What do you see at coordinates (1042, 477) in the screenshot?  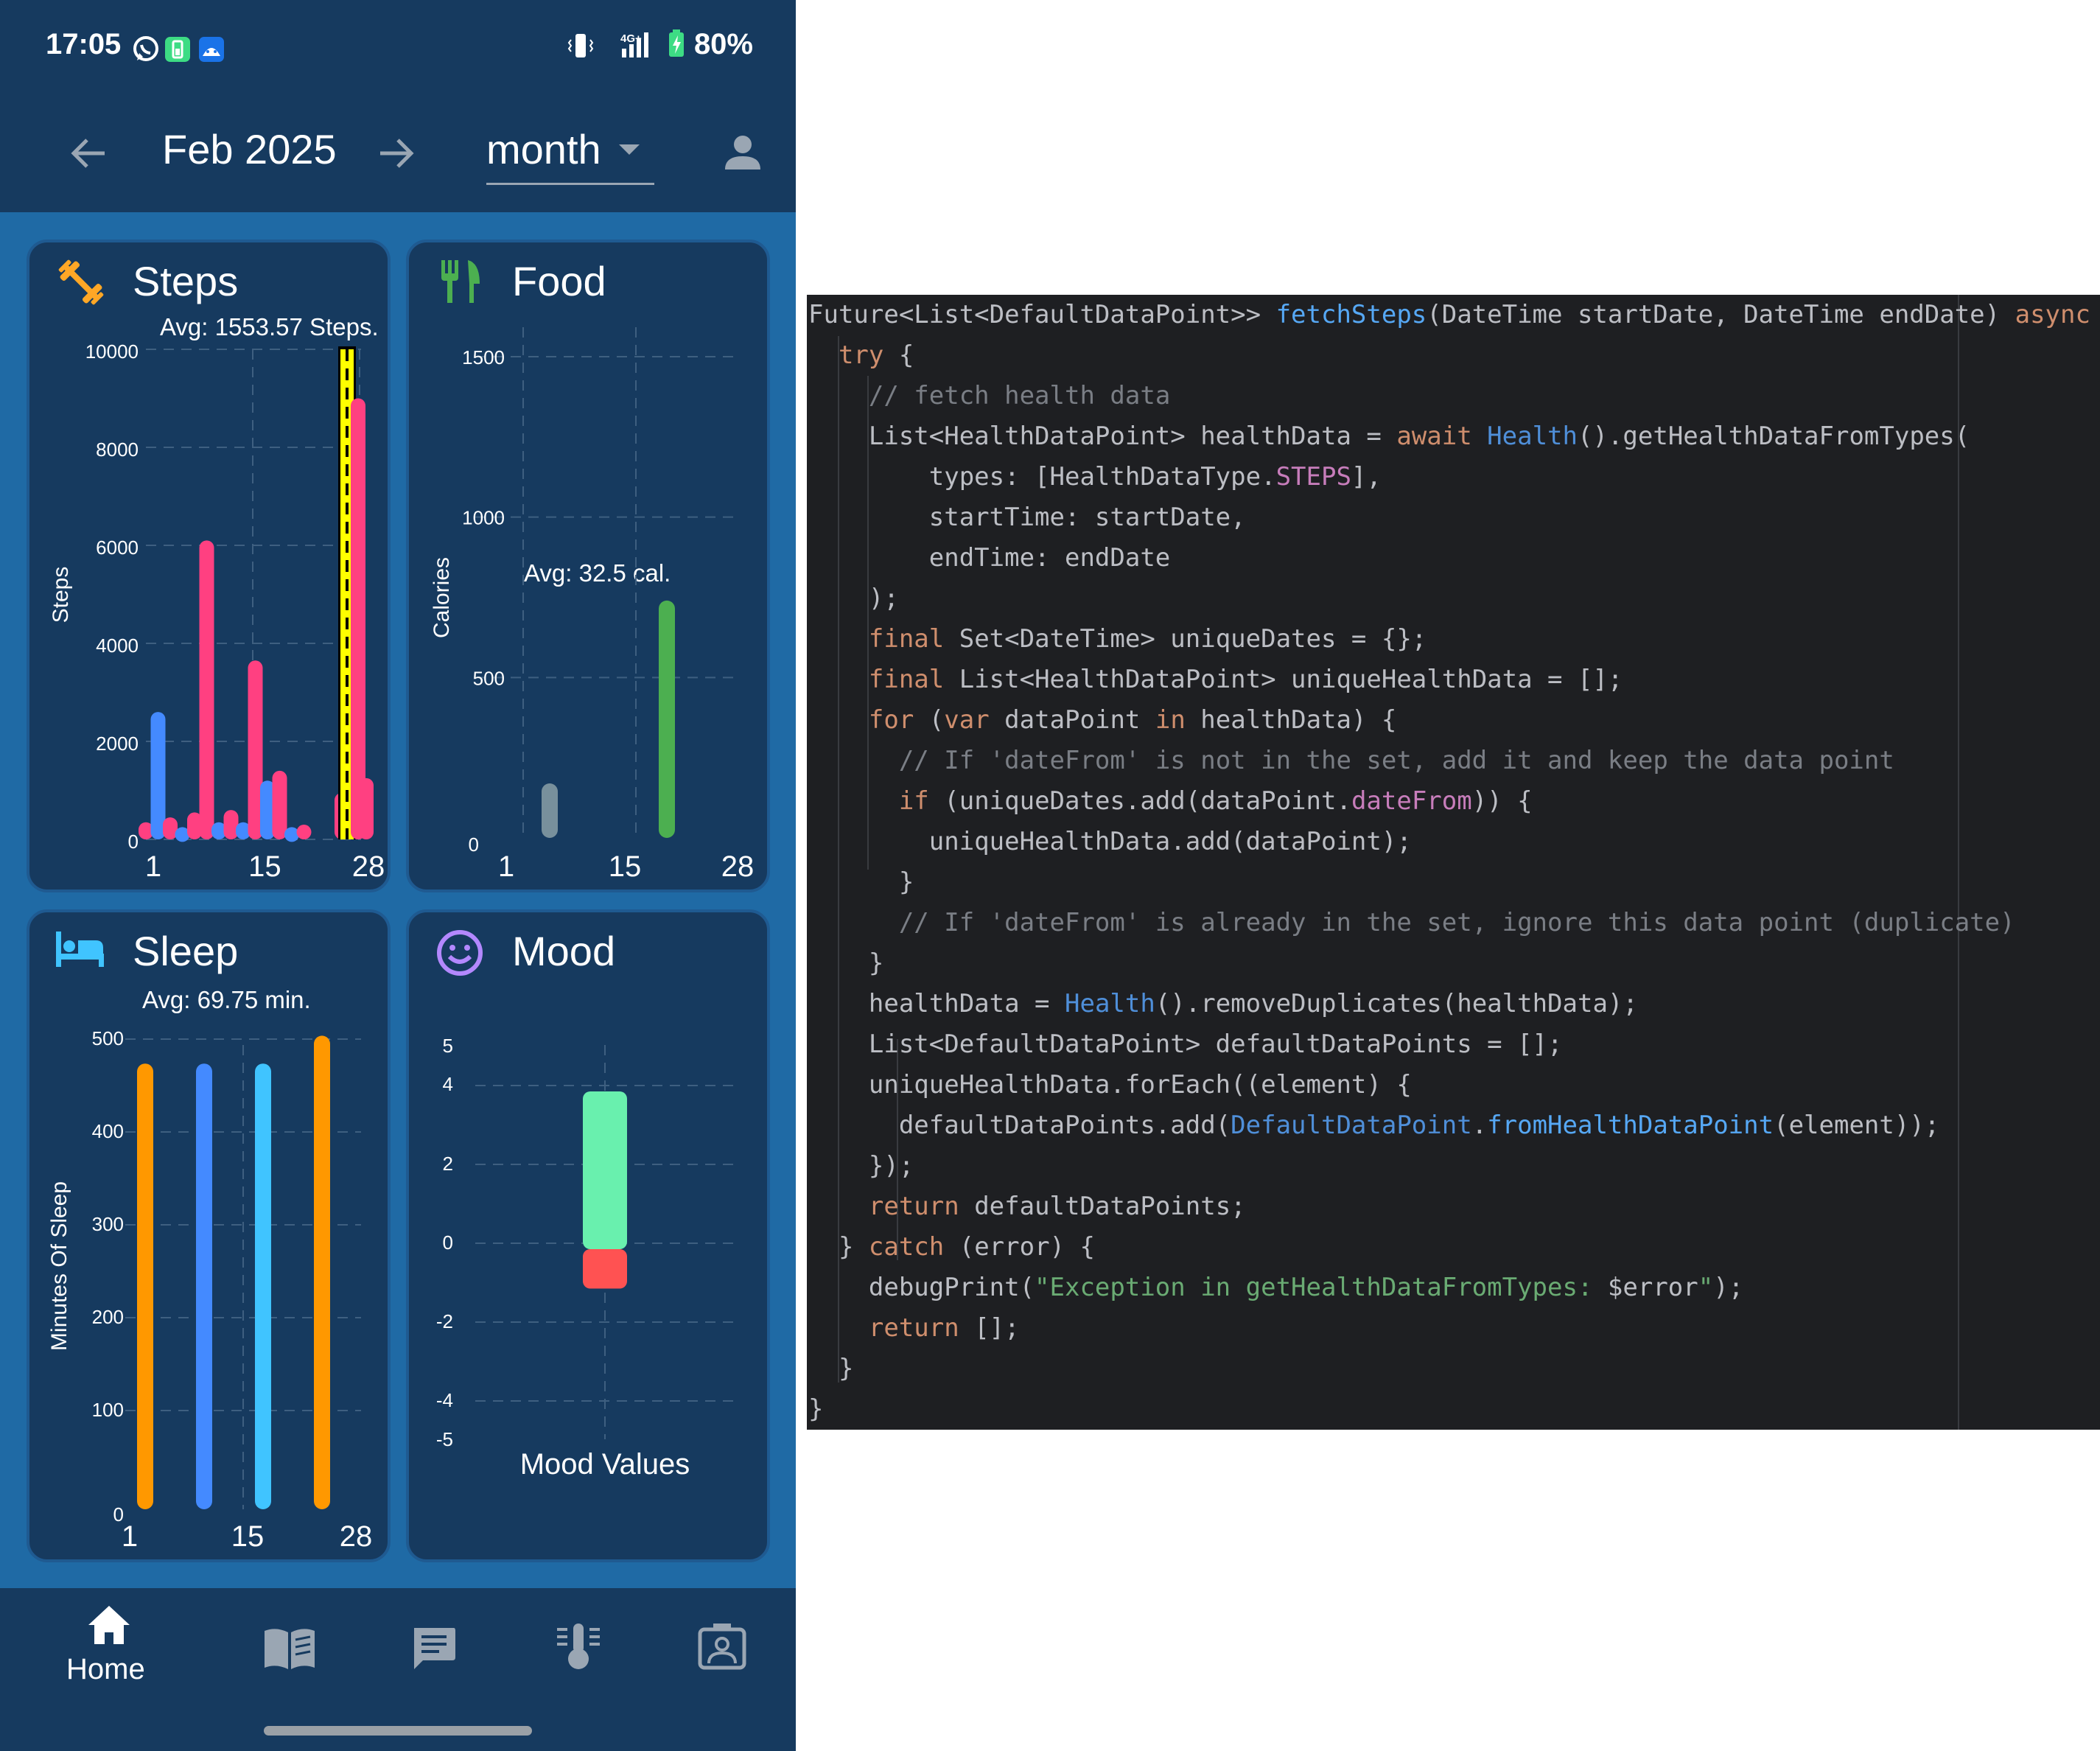 I see `code-token: types: [HealthDataType.` at bounding box center [1042, 477].